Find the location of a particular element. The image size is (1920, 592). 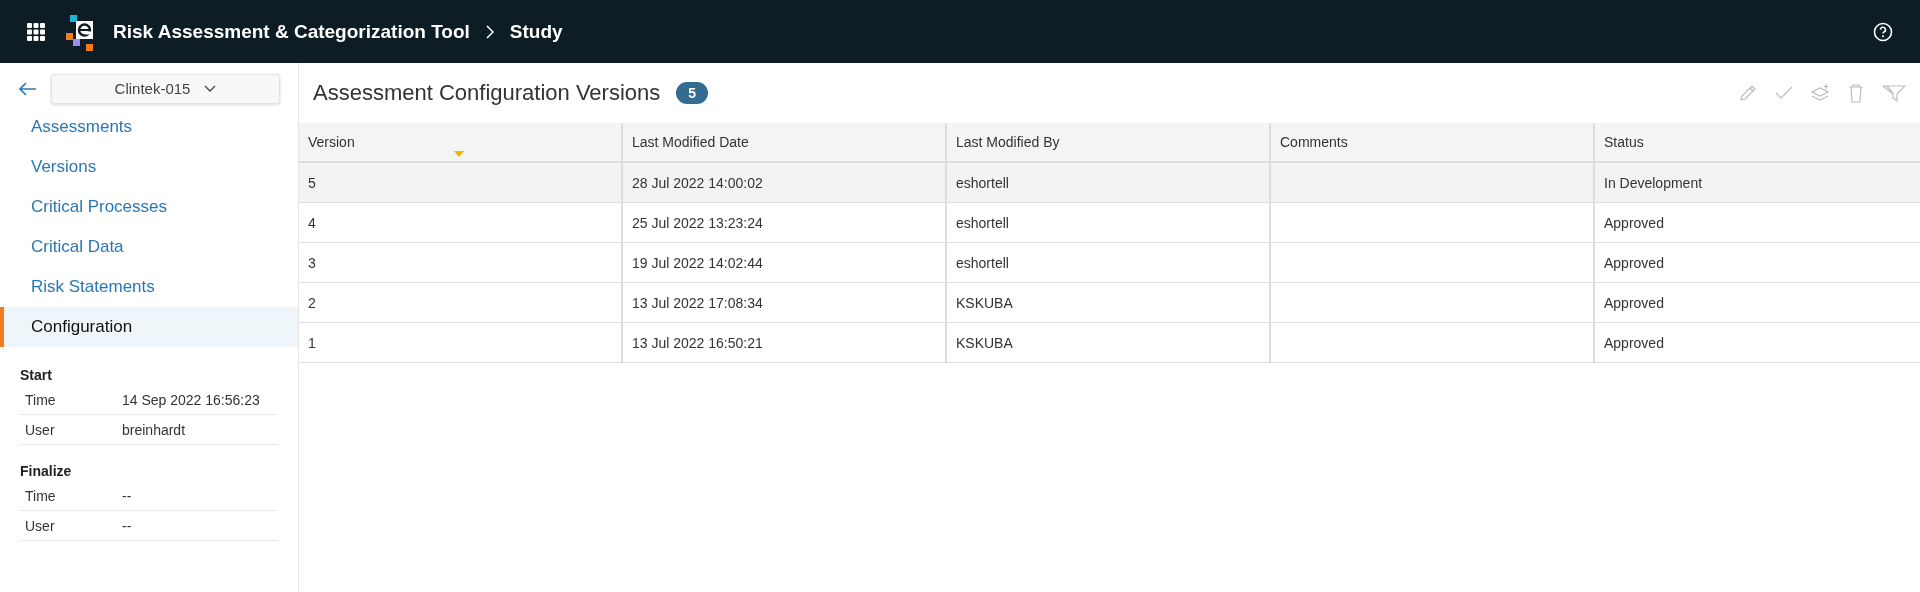

table-cell: 13 Jul 2022 17:08:34 is located at coordinates (697, 302).